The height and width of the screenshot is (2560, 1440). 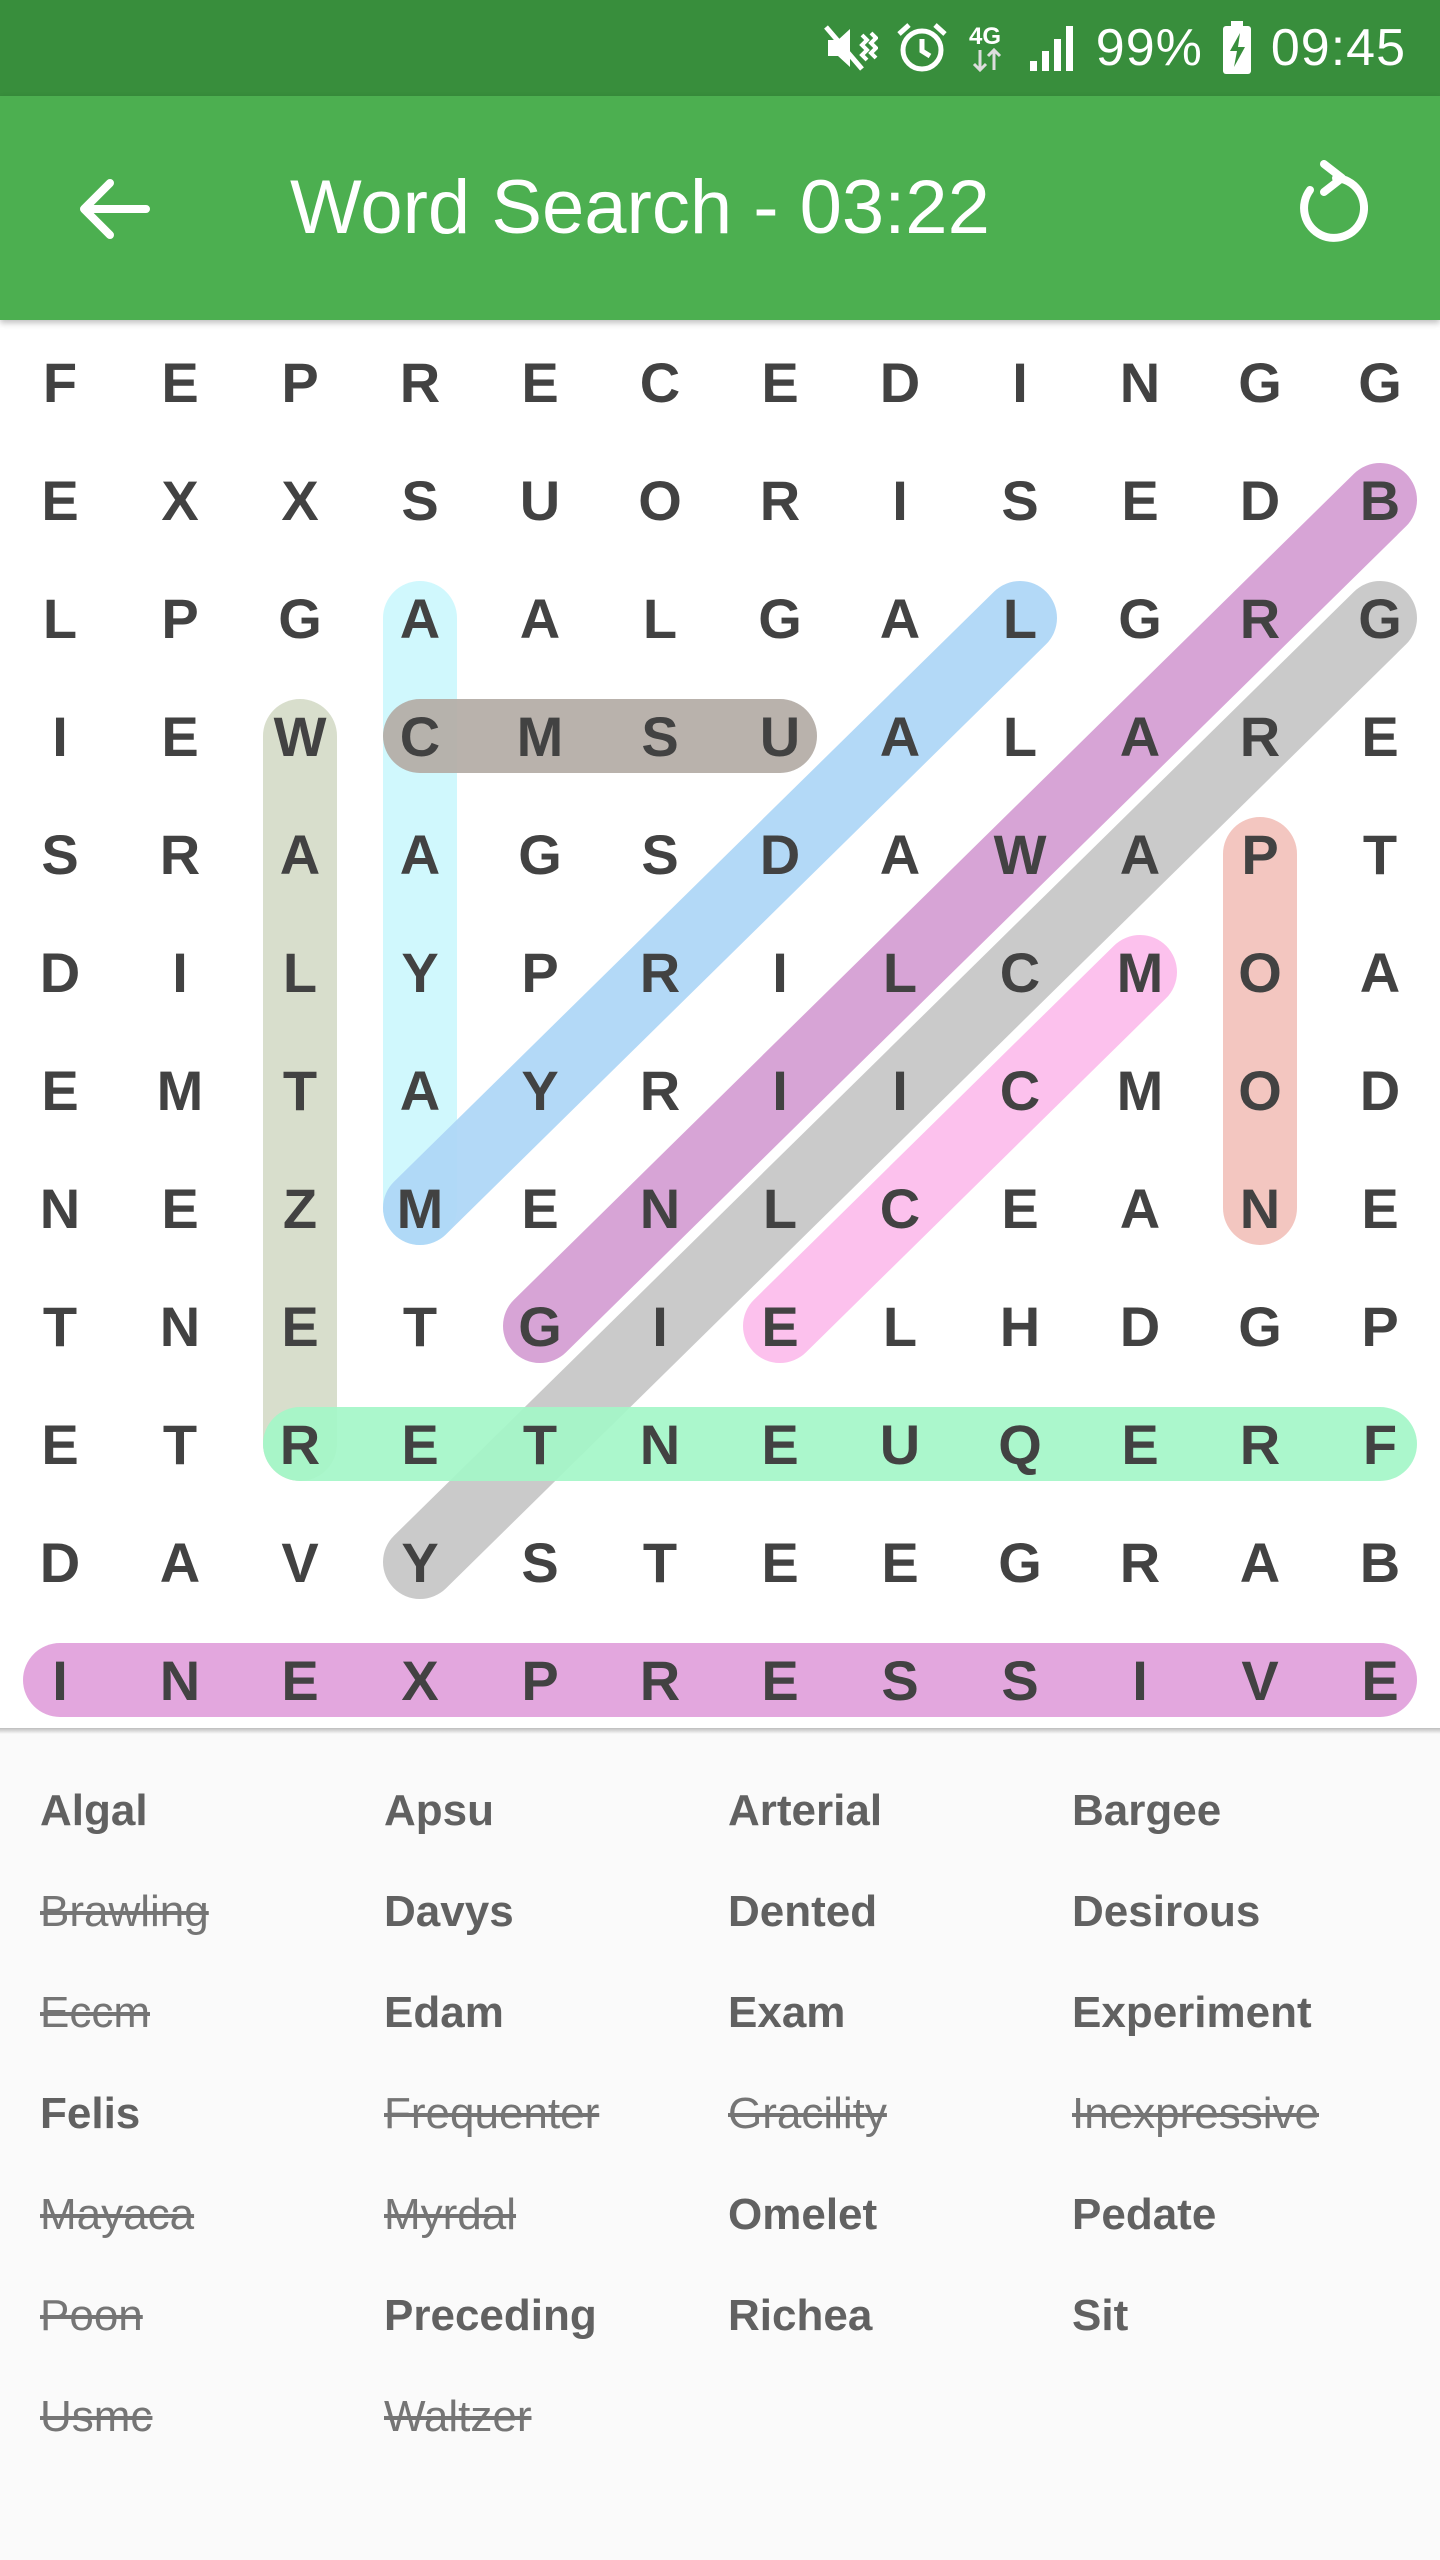 I want to click on grid-cell: V, so click(x=1259, y=1680).